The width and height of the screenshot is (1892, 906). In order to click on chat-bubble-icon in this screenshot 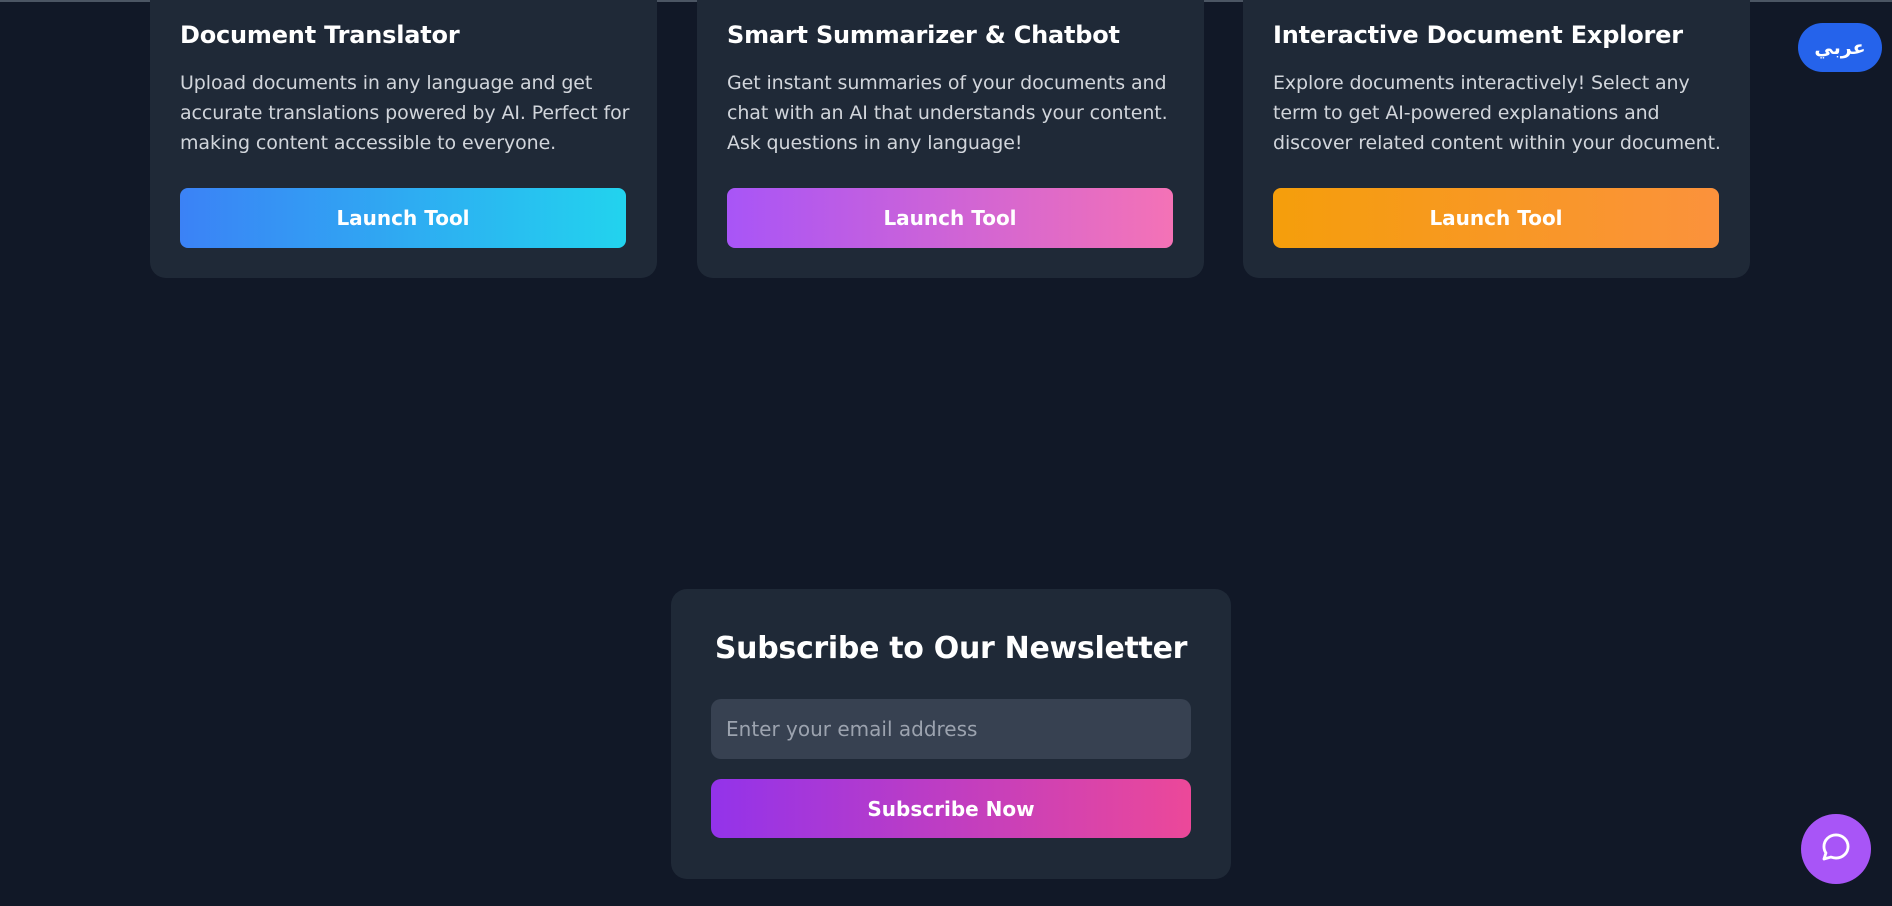, I will do `click(1836, 849)`.